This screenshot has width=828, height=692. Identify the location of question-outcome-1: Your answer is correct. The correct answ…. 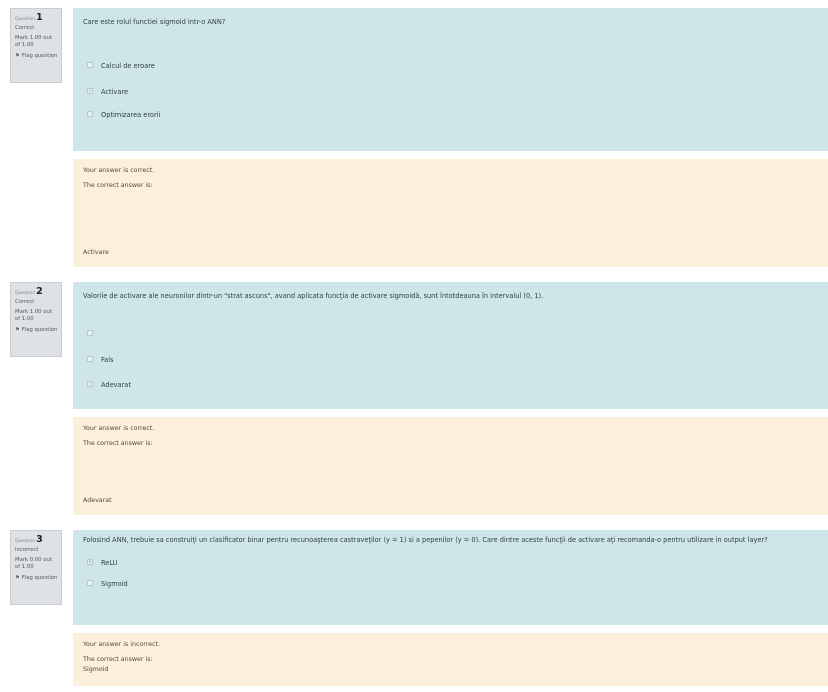
(450, 213).